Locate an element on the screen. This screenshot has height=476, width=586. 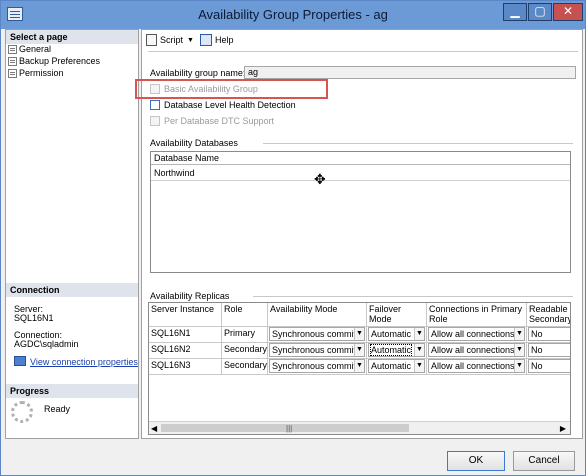
progress-spinner-icon is located at coordinates (22, 412).